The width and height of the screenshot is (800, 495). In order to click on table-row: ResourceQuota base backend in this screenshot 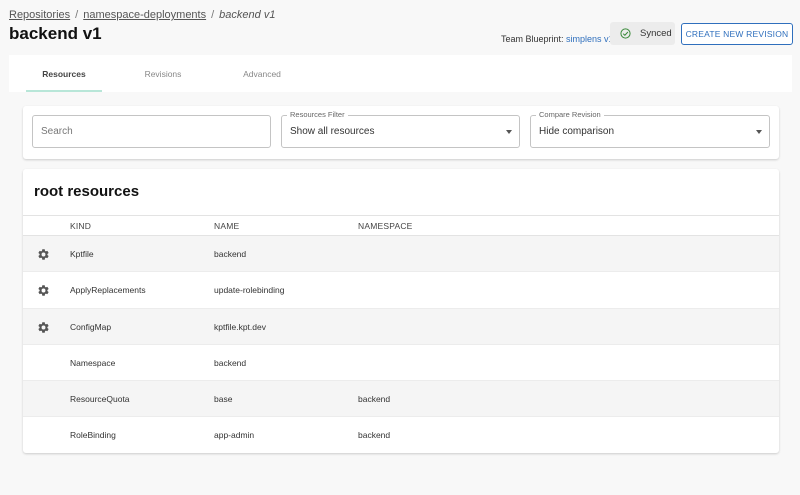, I will do `click(401, 399)`.